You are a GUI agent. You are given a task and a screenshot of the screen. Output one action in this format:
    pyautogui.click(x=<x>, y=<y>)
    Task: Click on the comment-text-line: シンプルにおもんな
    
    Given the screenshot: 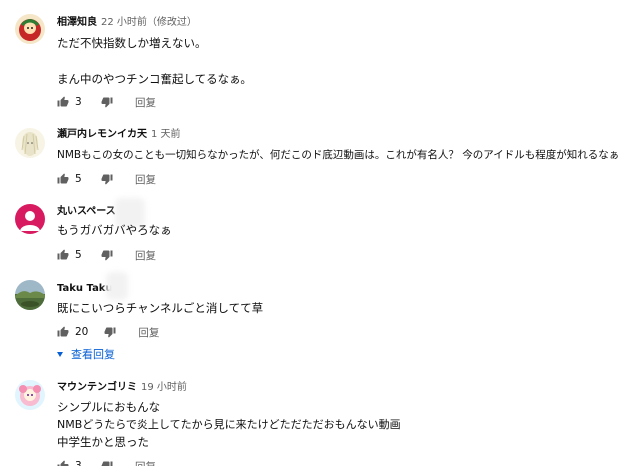 What is the action you would take?
    pyautogui.click(x=109, y=407)
    